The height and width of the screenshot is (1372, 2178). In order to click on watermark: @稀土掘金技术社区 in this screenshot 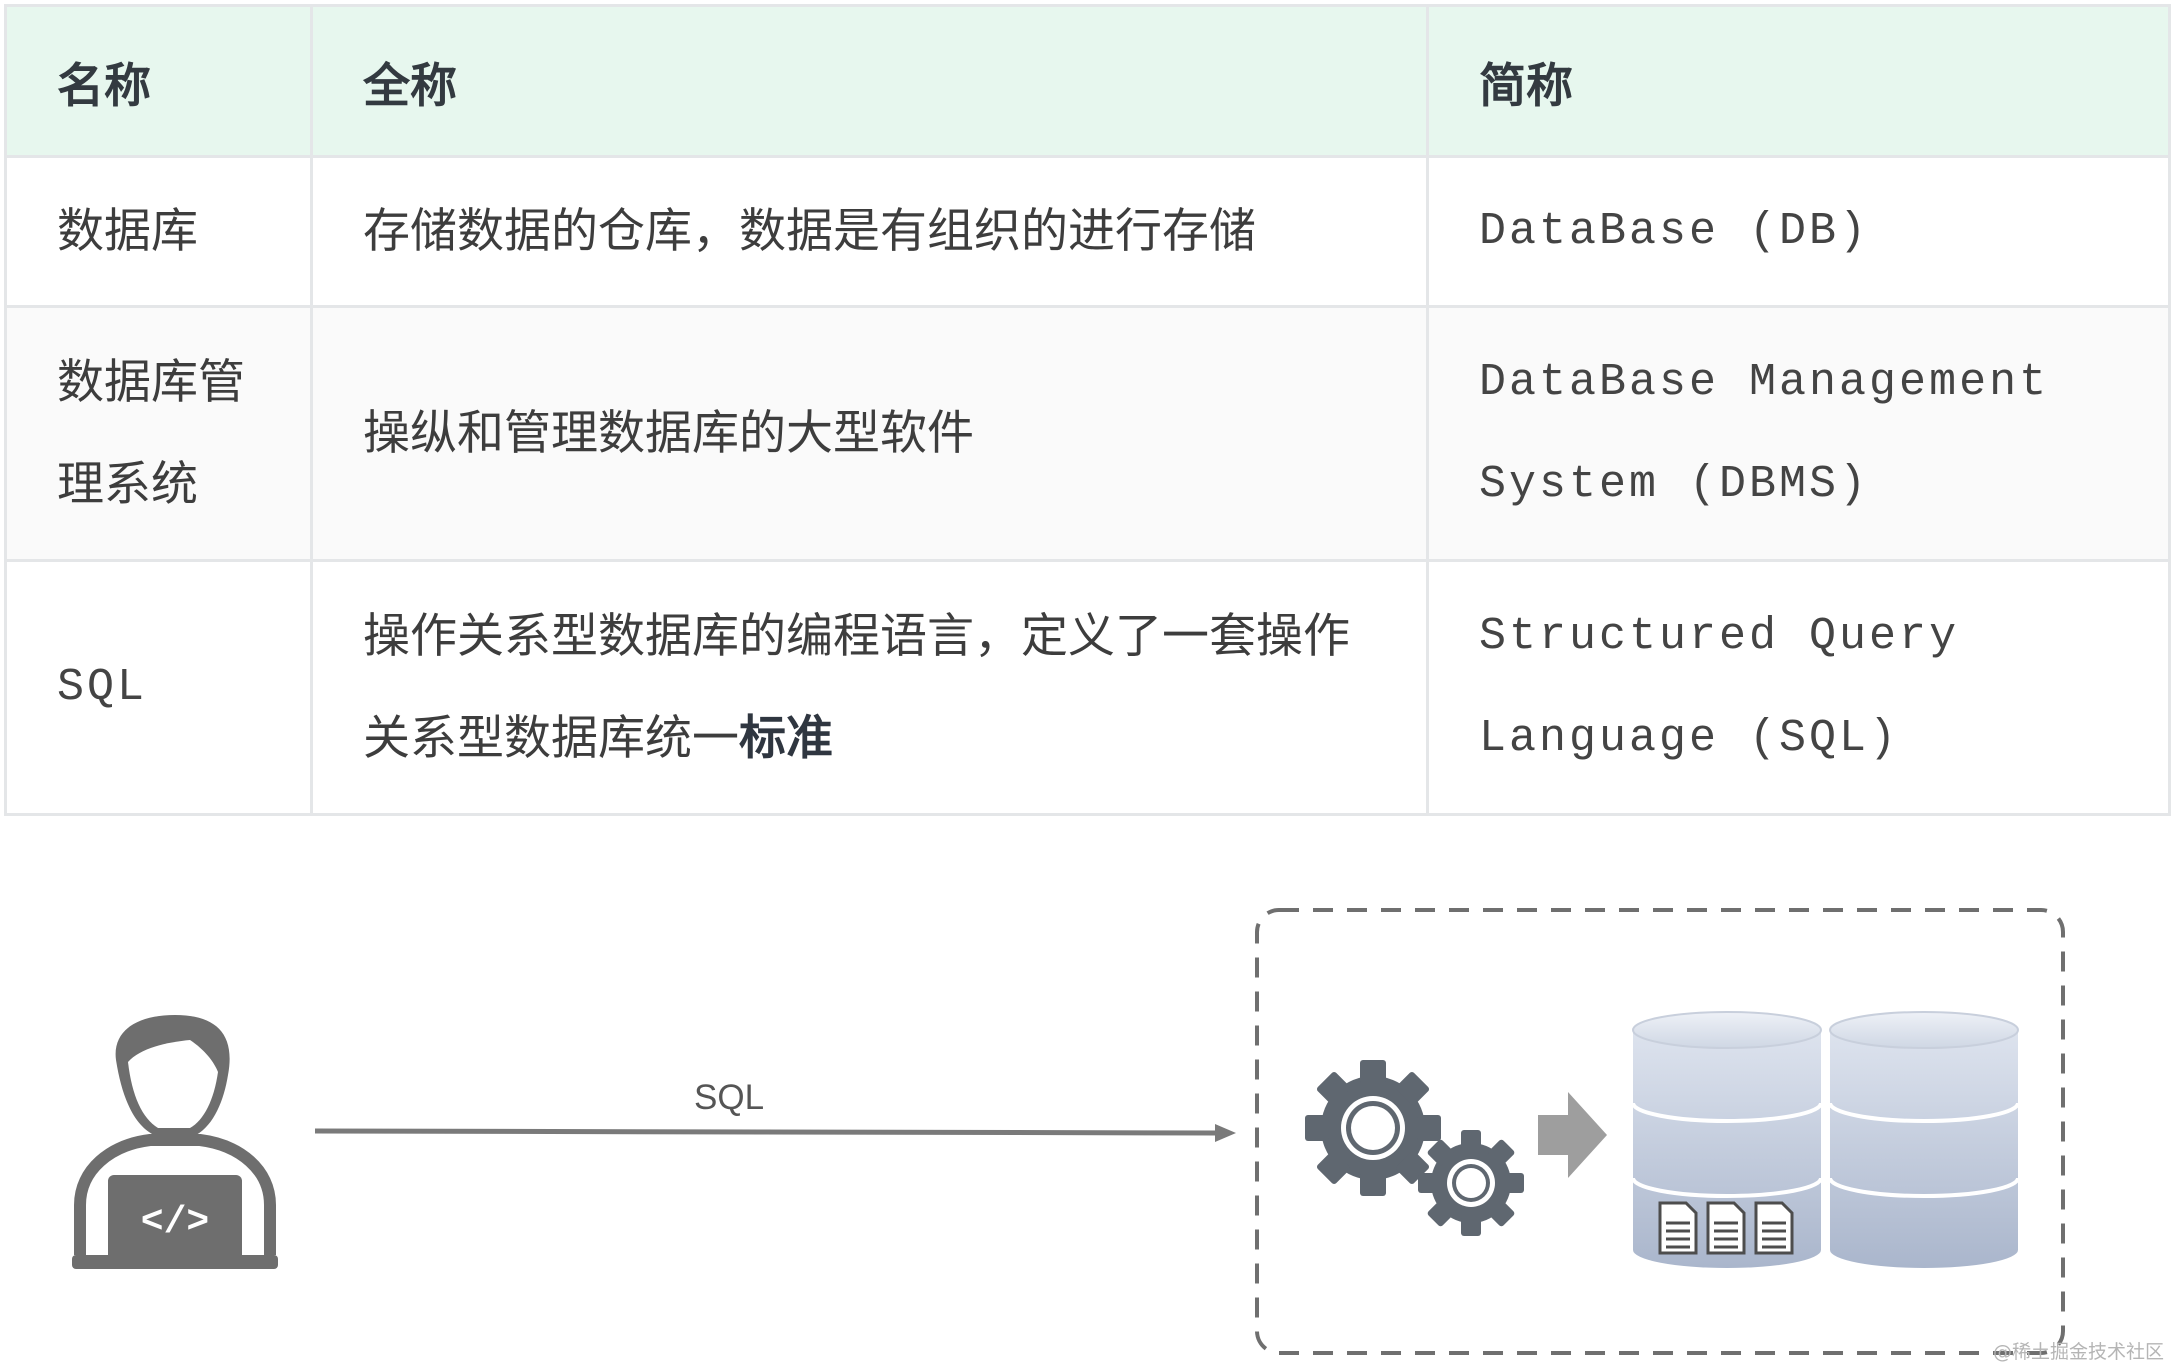, I will do `click(2078, 1352)`.